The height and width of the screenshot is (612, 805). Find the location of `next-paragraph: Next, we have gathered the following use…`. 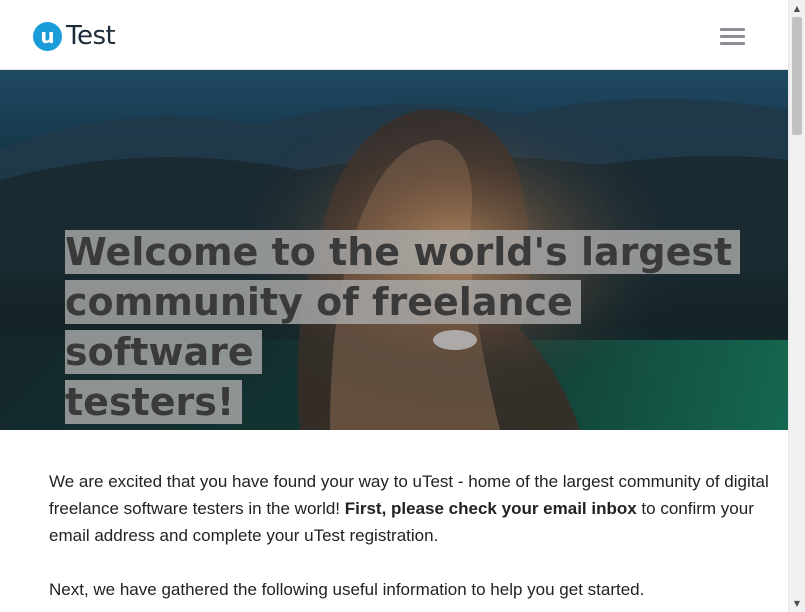

next-paragraph: Next, we have gathered the following use… is located at coordinates (347, 589).